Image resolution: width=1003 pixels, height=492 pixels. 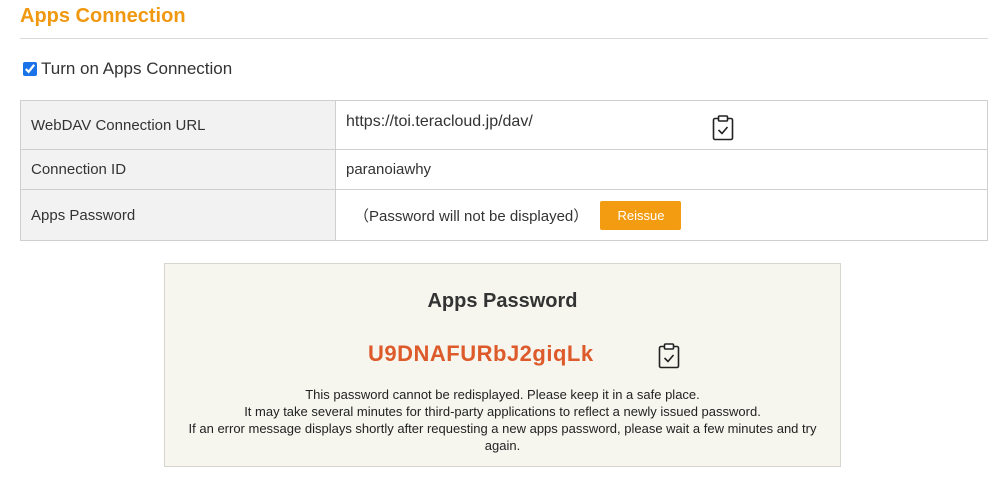 I want to click on generated-password: U9DNAFURbJ2giqLk, so click(x=481, y=354).